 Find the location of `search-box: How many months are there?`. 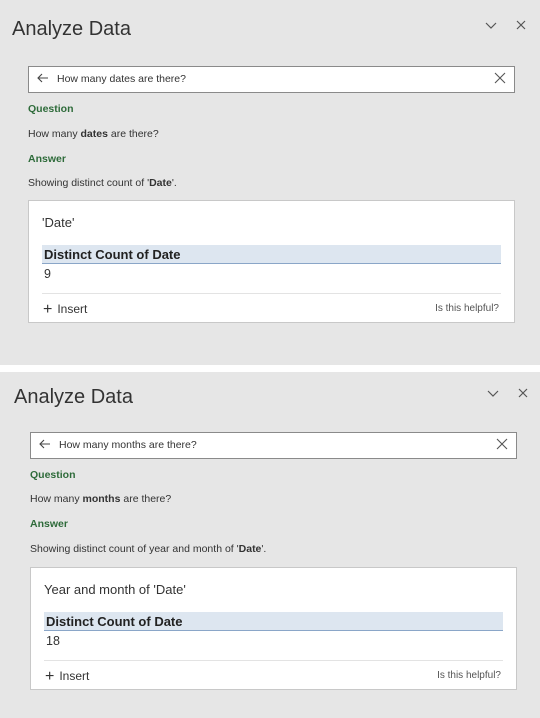

search-box: How many months are there? is located at coordinates (273, 445).